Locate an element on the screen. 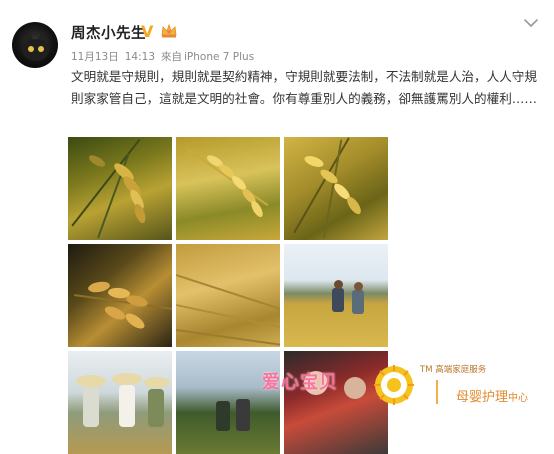  image-tile-rice-stalks-sunlight is located at coordinates (336, 188).